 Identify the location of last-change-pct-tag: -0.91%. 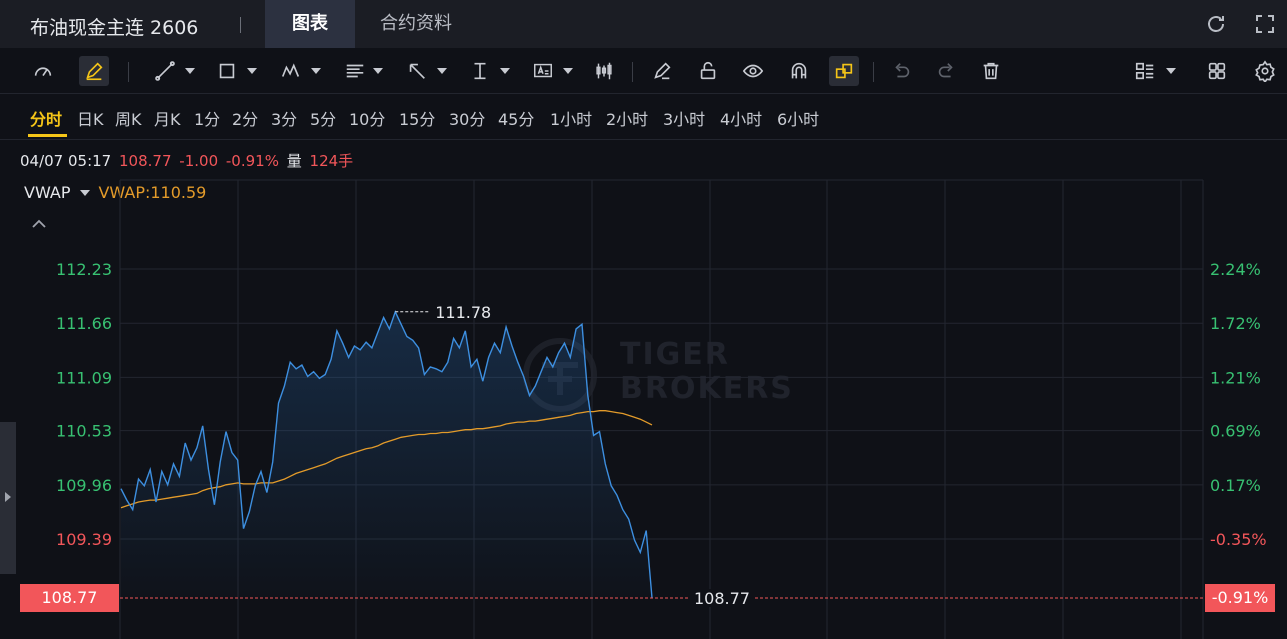
(1240, 598).